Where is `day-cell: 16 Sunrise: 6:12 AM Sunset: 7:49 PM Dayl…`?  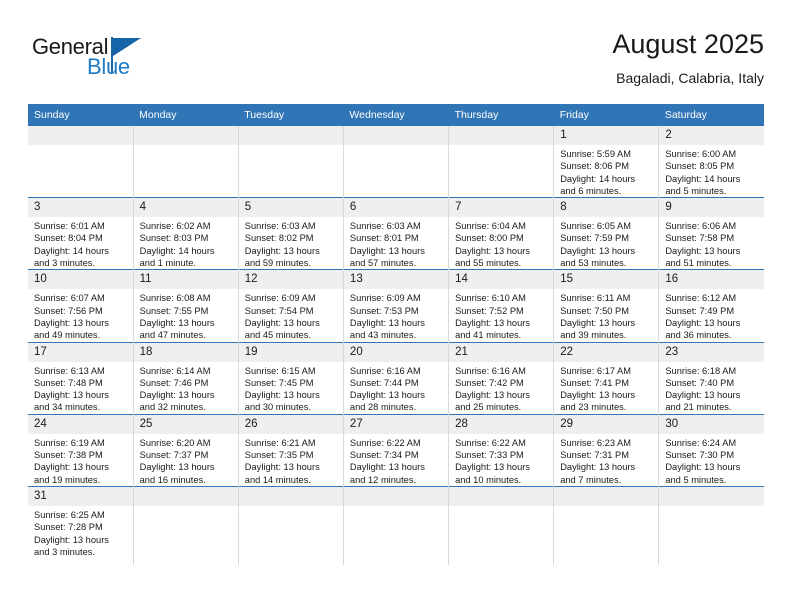 day-cell: 16 Sunrise: 6:12 AM Sunset: 7:49 PM Dayl… is located at coordinates (711, 306).